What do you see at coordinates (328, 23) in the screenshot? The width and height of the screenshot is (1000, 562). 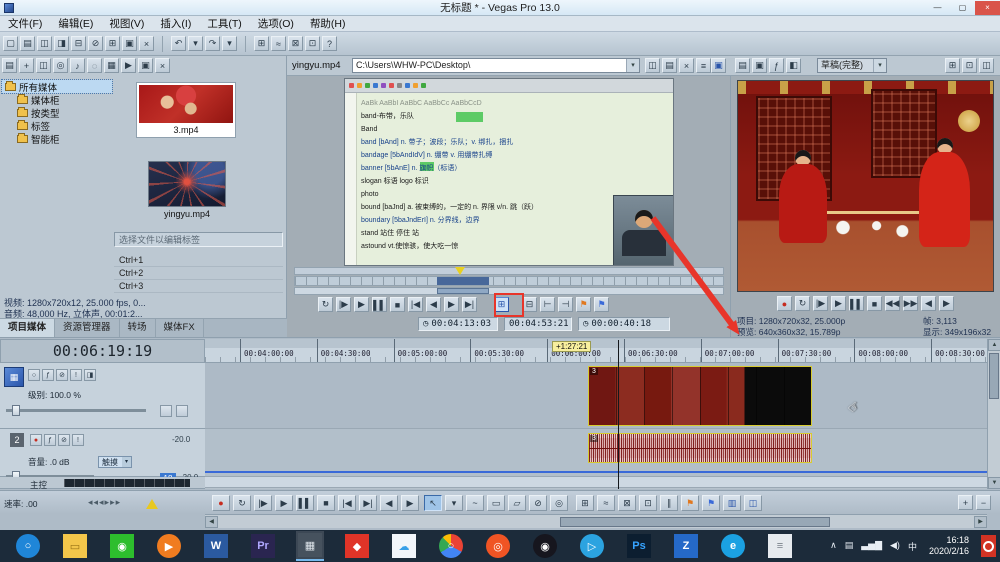 I see `menu-item: 帮助(H)` at bounding box center [328, 23].